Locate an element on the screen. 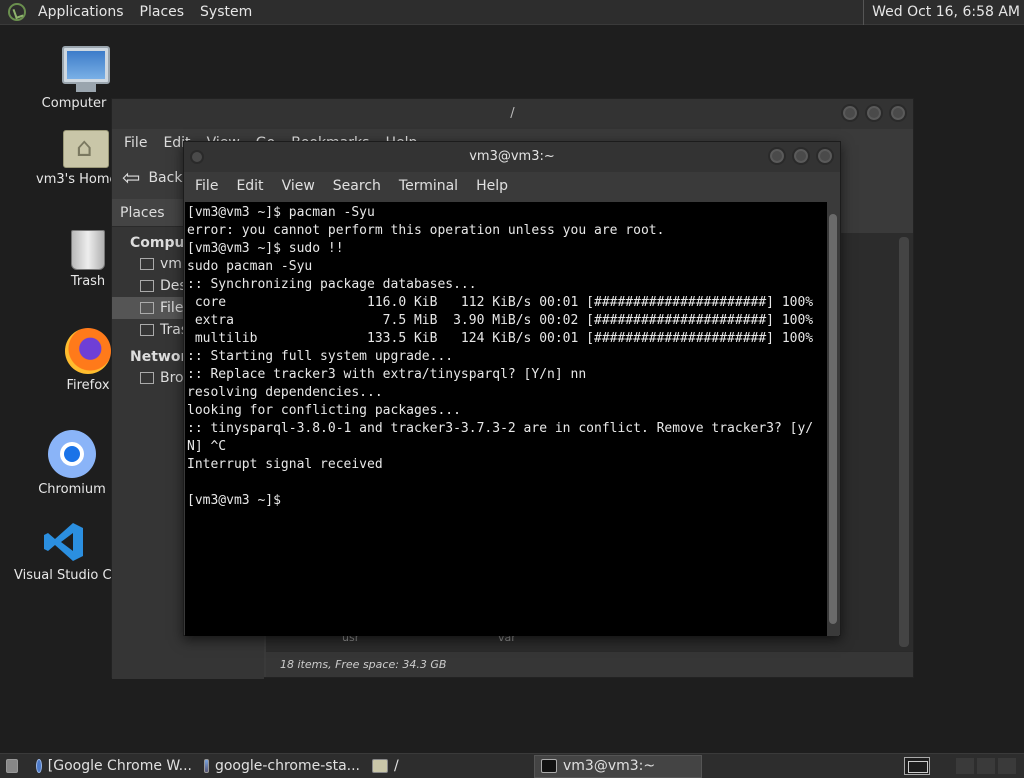  menu-terminal: Terminal is located at coordinates (428, 186).